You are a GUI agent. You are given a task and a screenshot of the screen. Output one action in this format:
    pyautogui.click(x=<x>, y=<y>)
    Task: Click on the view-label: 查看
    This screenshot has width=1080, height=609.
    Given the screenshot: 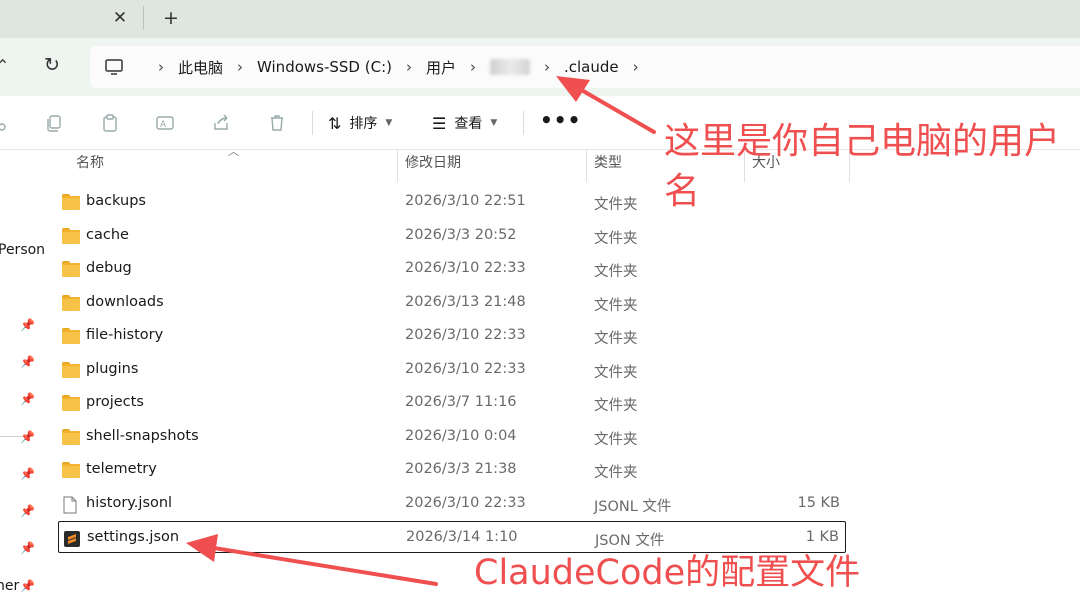 What is the action you would take?
    pyautogui.click(x=468, y=124)
    